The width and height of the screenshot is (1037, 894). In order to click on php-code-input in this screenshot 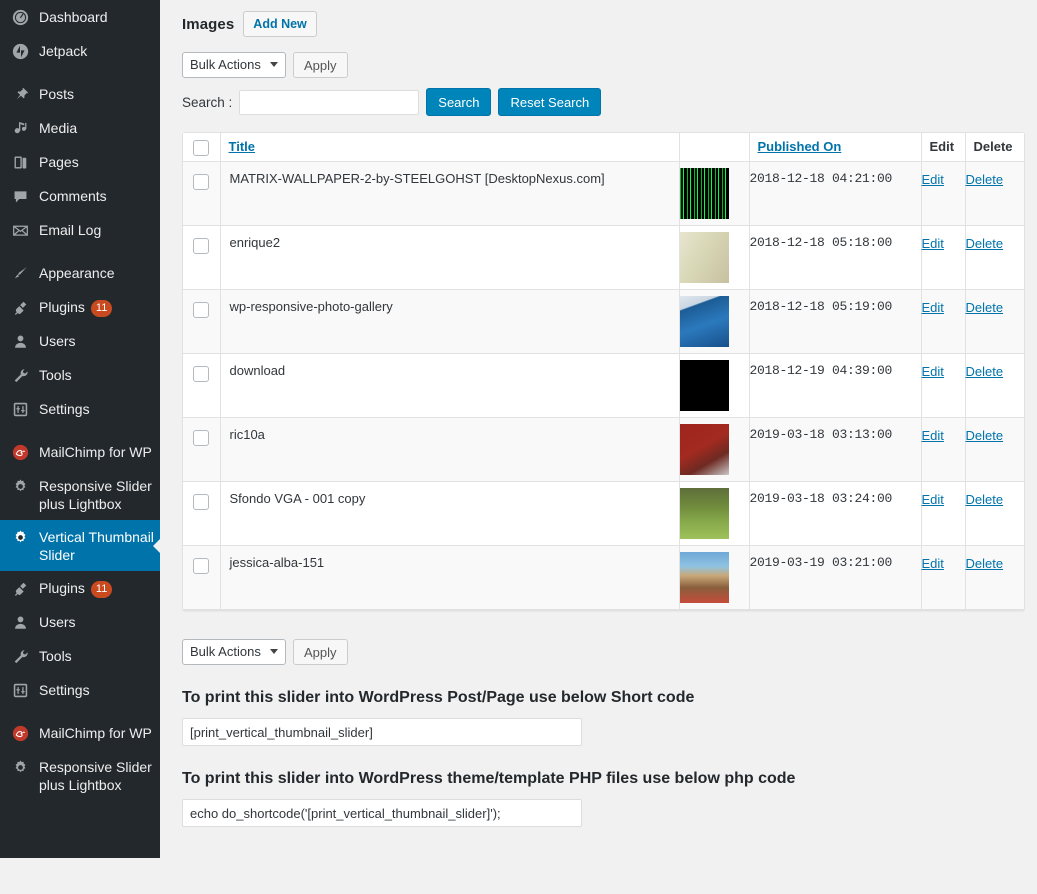, I will do `click(382, 813)`.